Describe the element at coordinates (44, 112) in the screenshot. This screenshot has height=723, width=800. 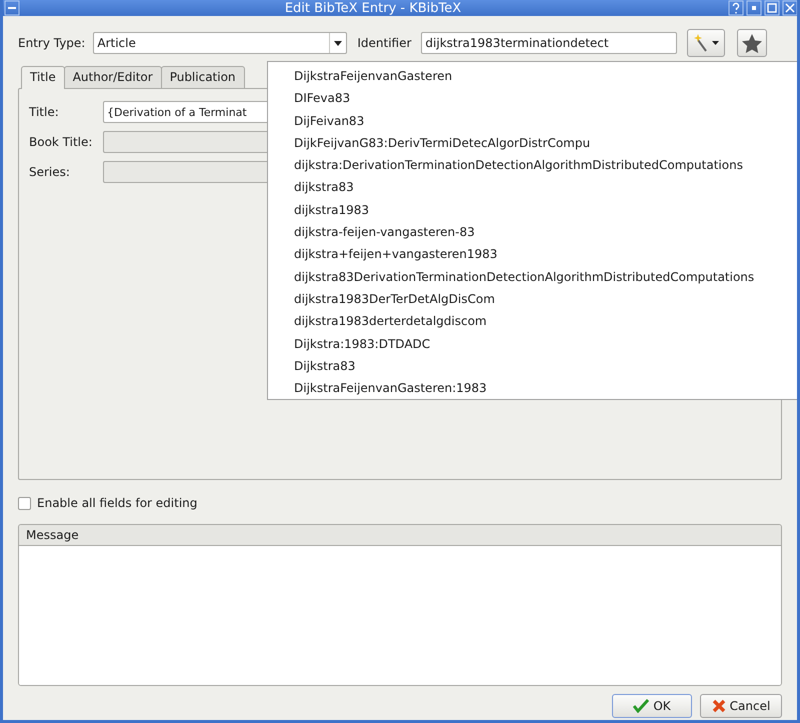
I see `field-label: Title:` at that location.